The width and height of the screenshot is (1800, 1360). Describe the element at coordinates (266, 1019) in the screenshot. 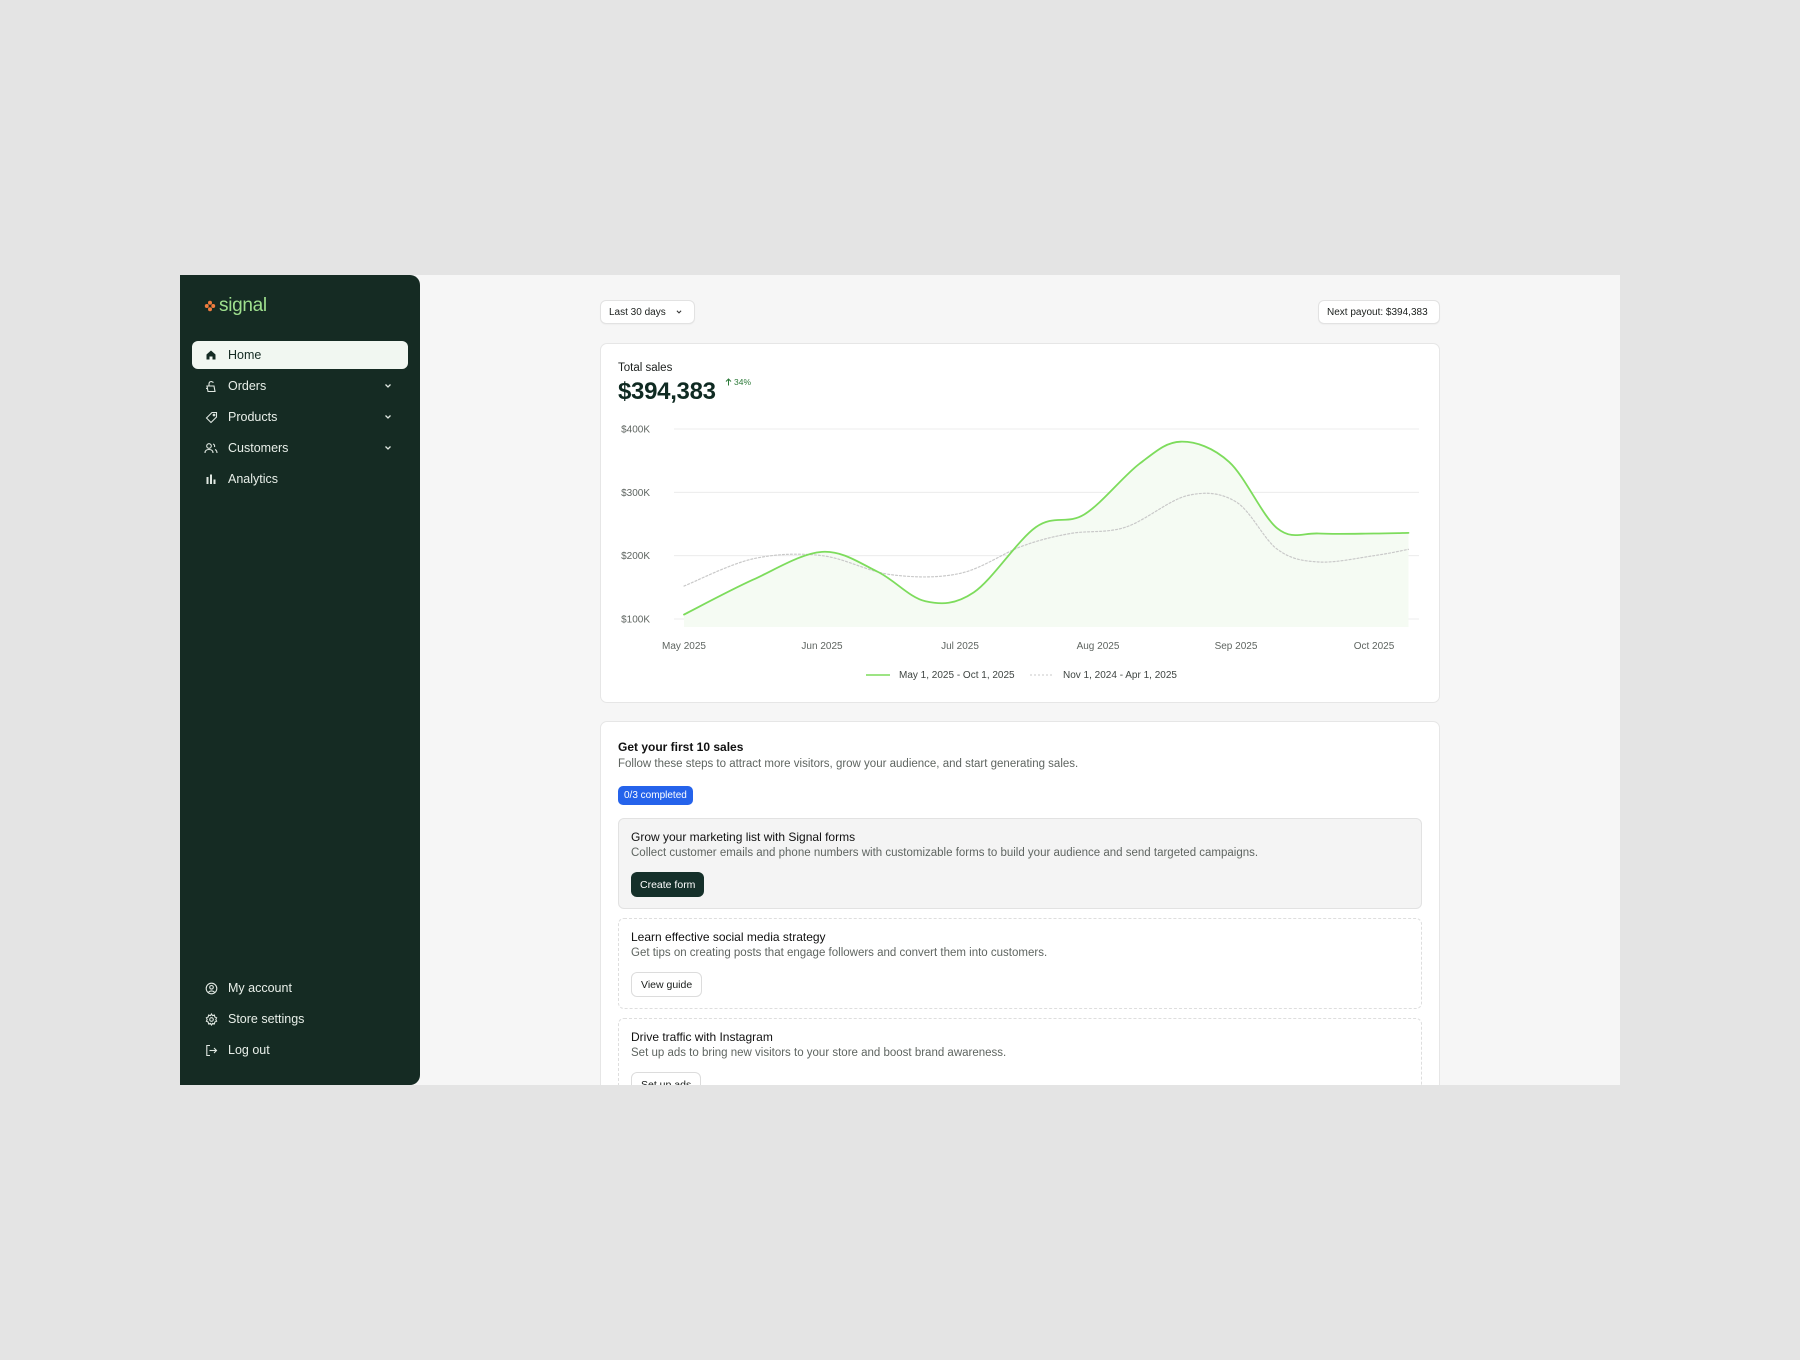

I see `sidebar-item-label: Store settings` at that location.